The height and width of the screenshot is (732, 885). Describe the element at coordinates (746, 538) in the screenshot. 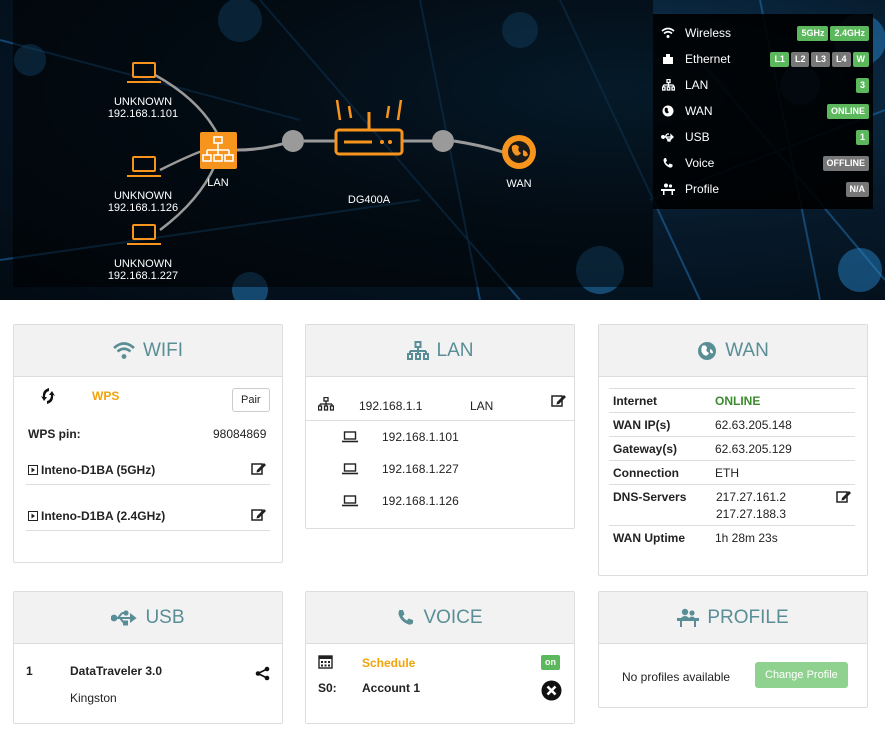

I see `wan-uptime-value: 1h 28m 23s` at that location.